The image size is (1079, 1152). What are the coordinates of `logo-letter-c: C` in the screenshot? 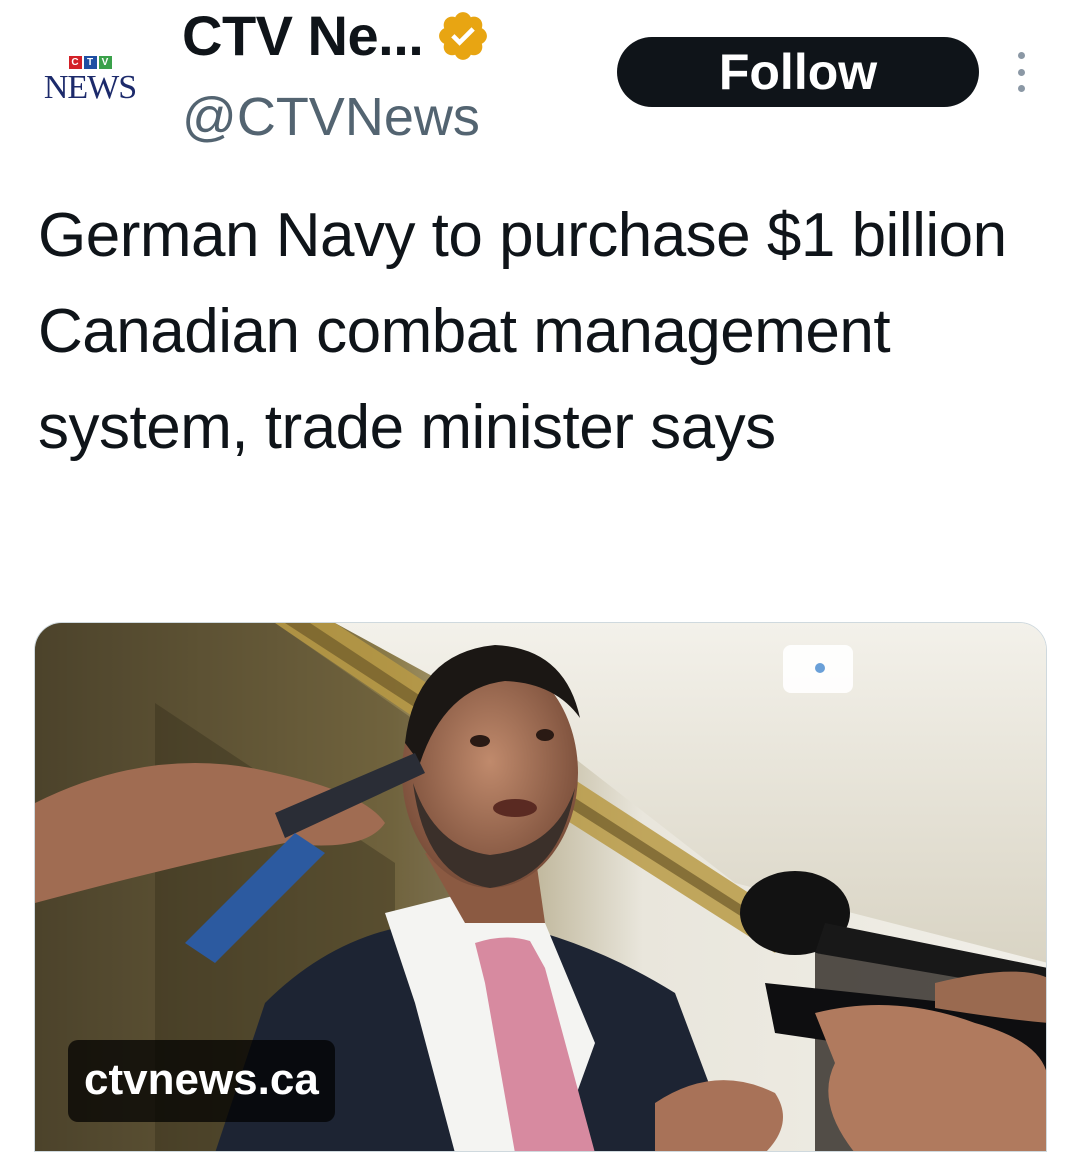 It's located at (75, 62).